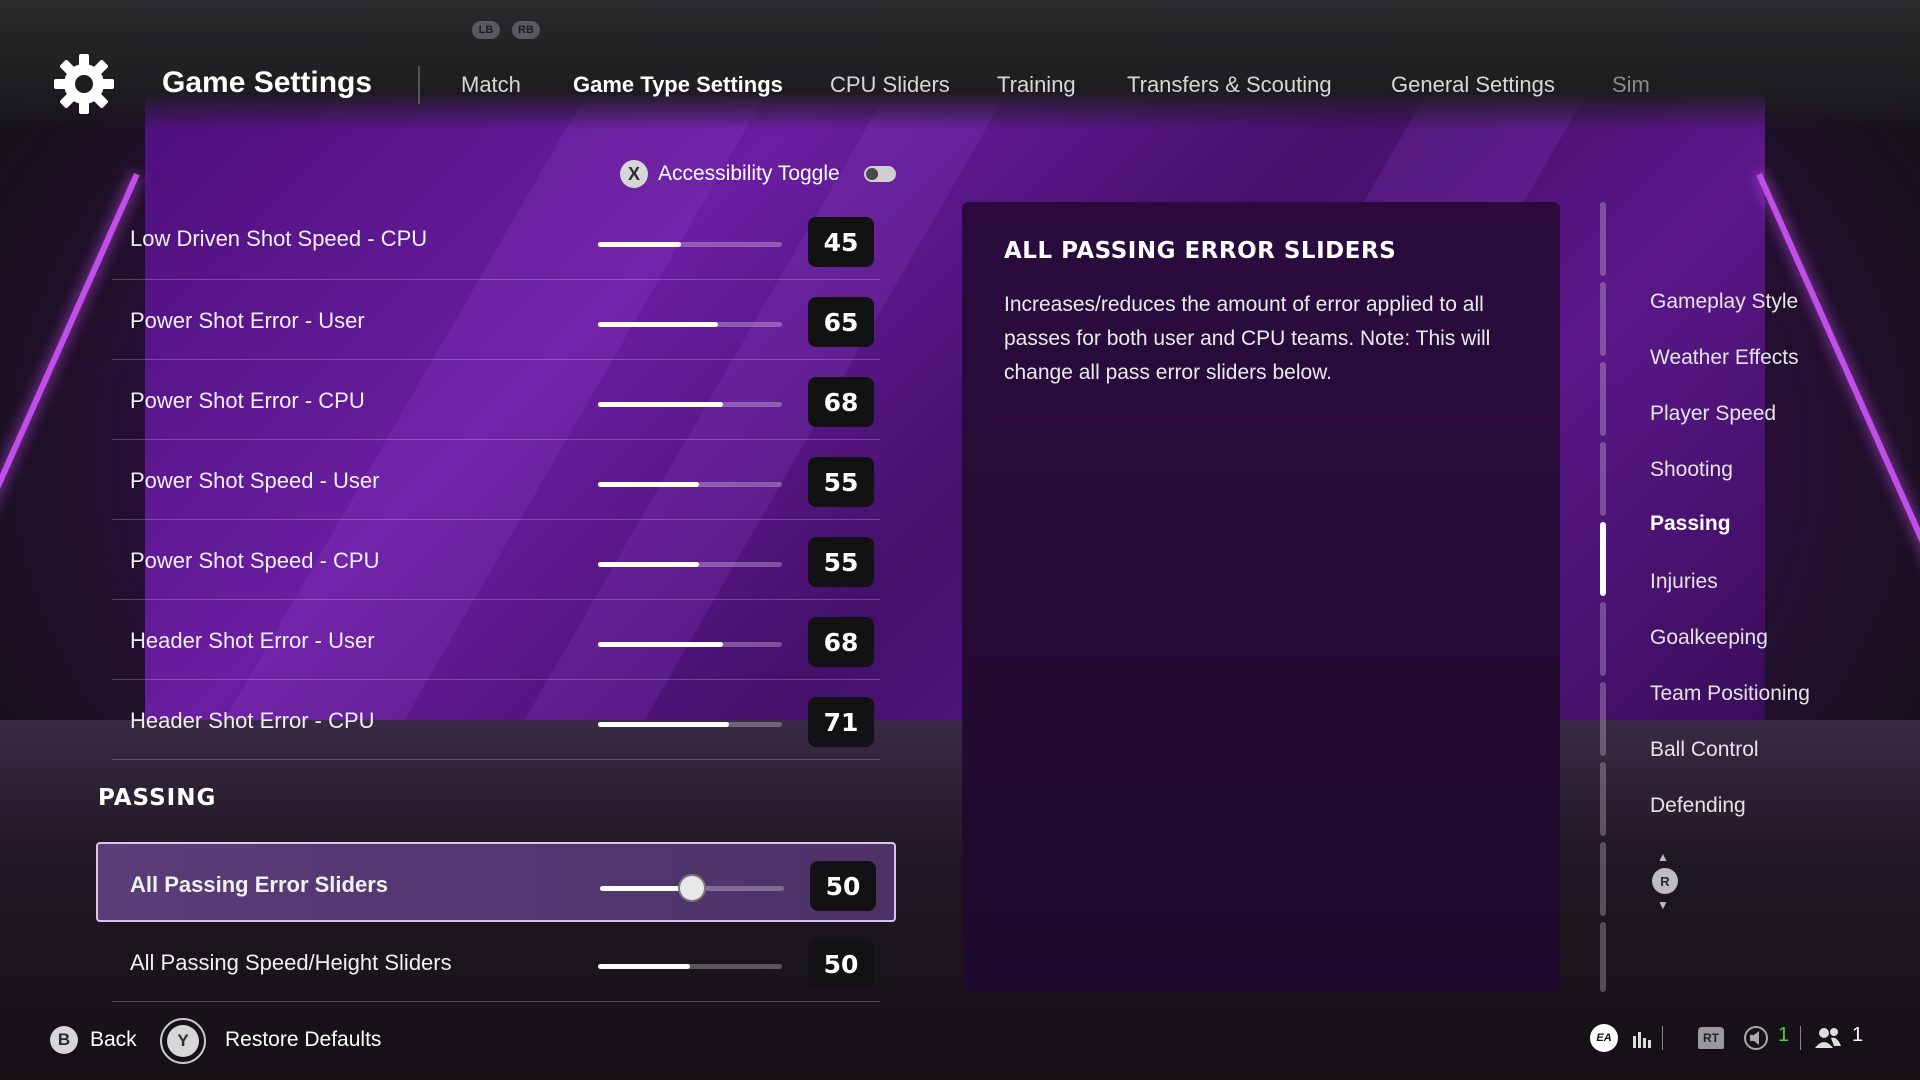 The image size is (1920, 1080). Describe the element at coordinates (486, 30) in the screenshot. I see `lb-button-hint: LB` at that location.